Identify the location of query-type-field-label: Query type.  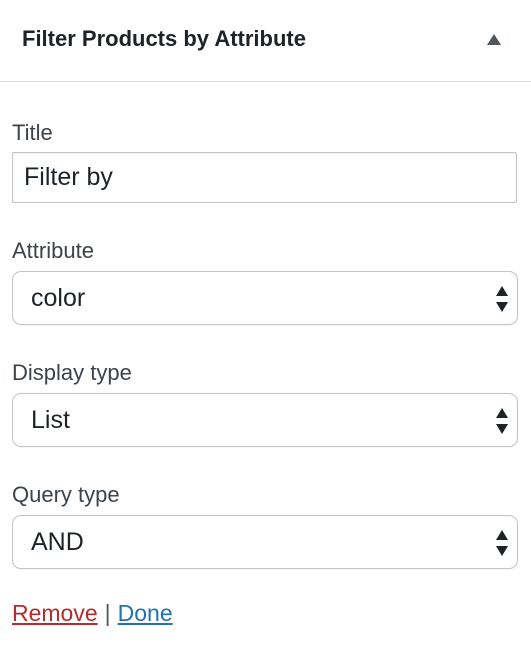
(66, 494).